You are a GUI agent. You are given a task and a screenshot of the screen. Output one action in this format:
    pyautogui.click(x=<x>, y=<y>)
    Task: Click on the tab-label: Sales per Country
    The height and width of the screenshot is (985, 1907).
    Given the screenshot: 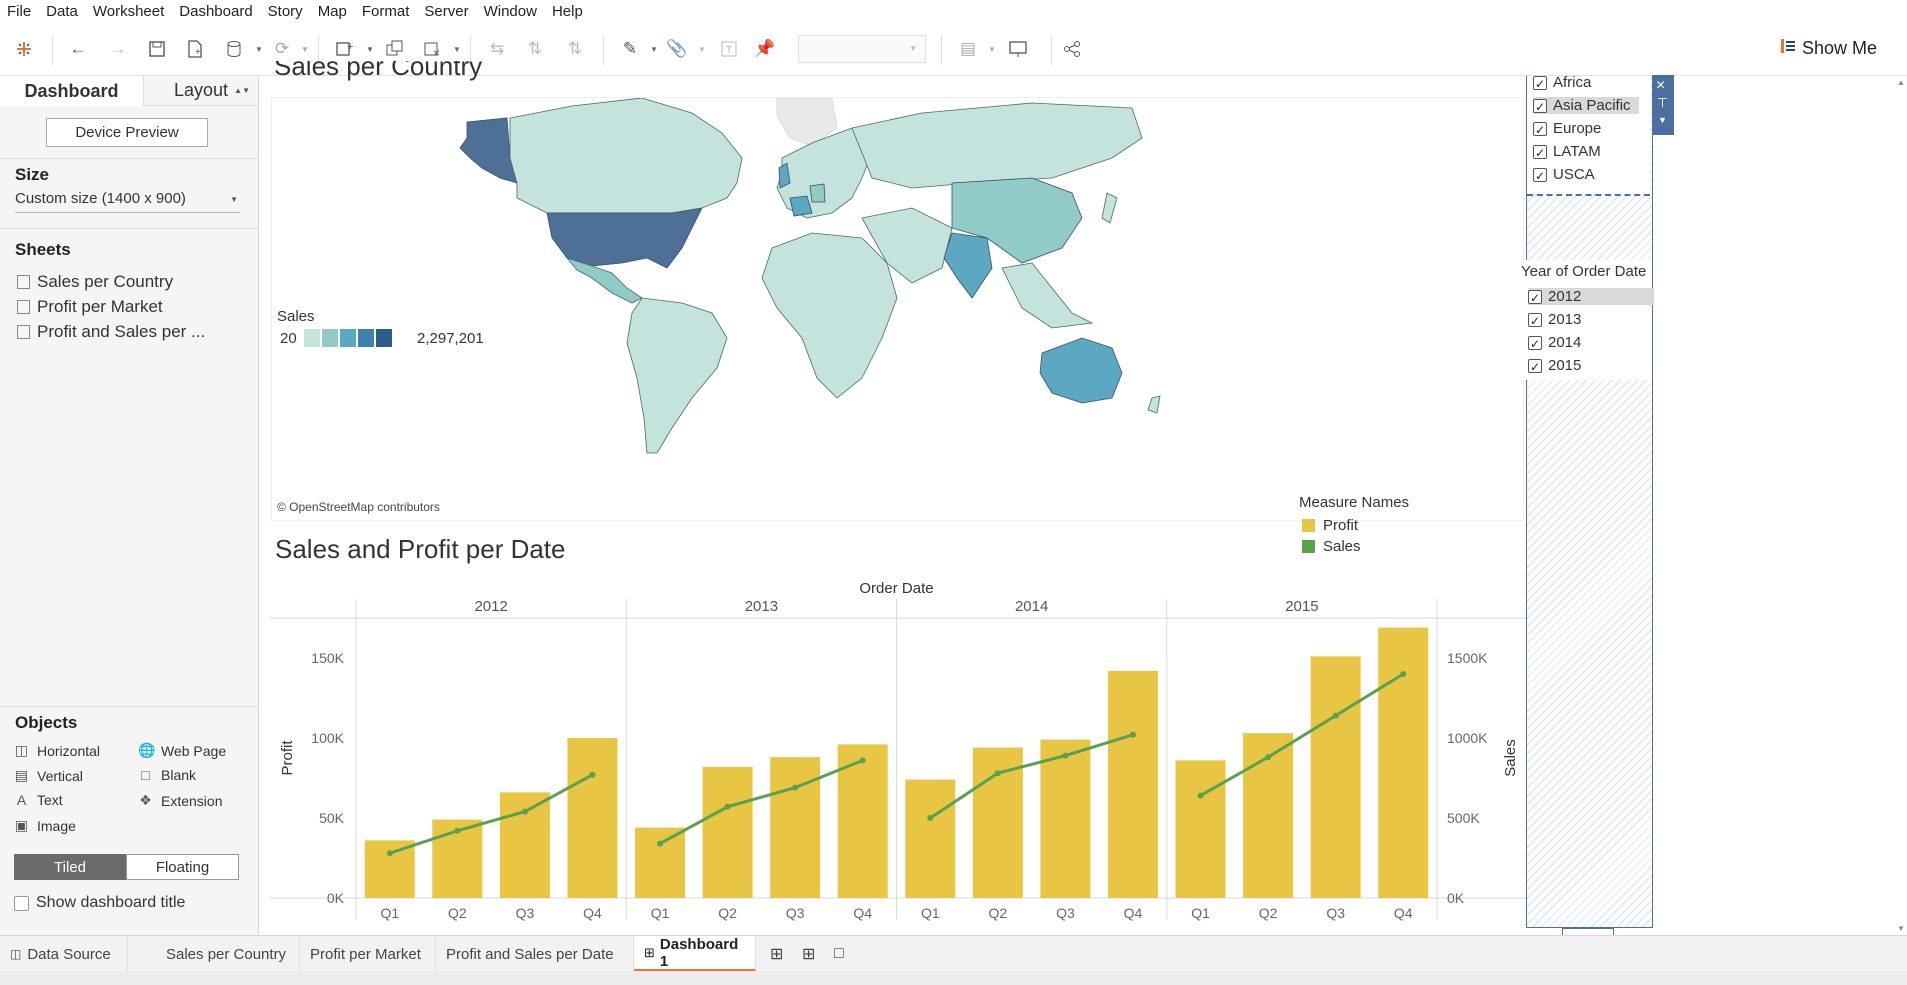 What is the action you would take?
    pyautogui.click(x=226, y=954)
    